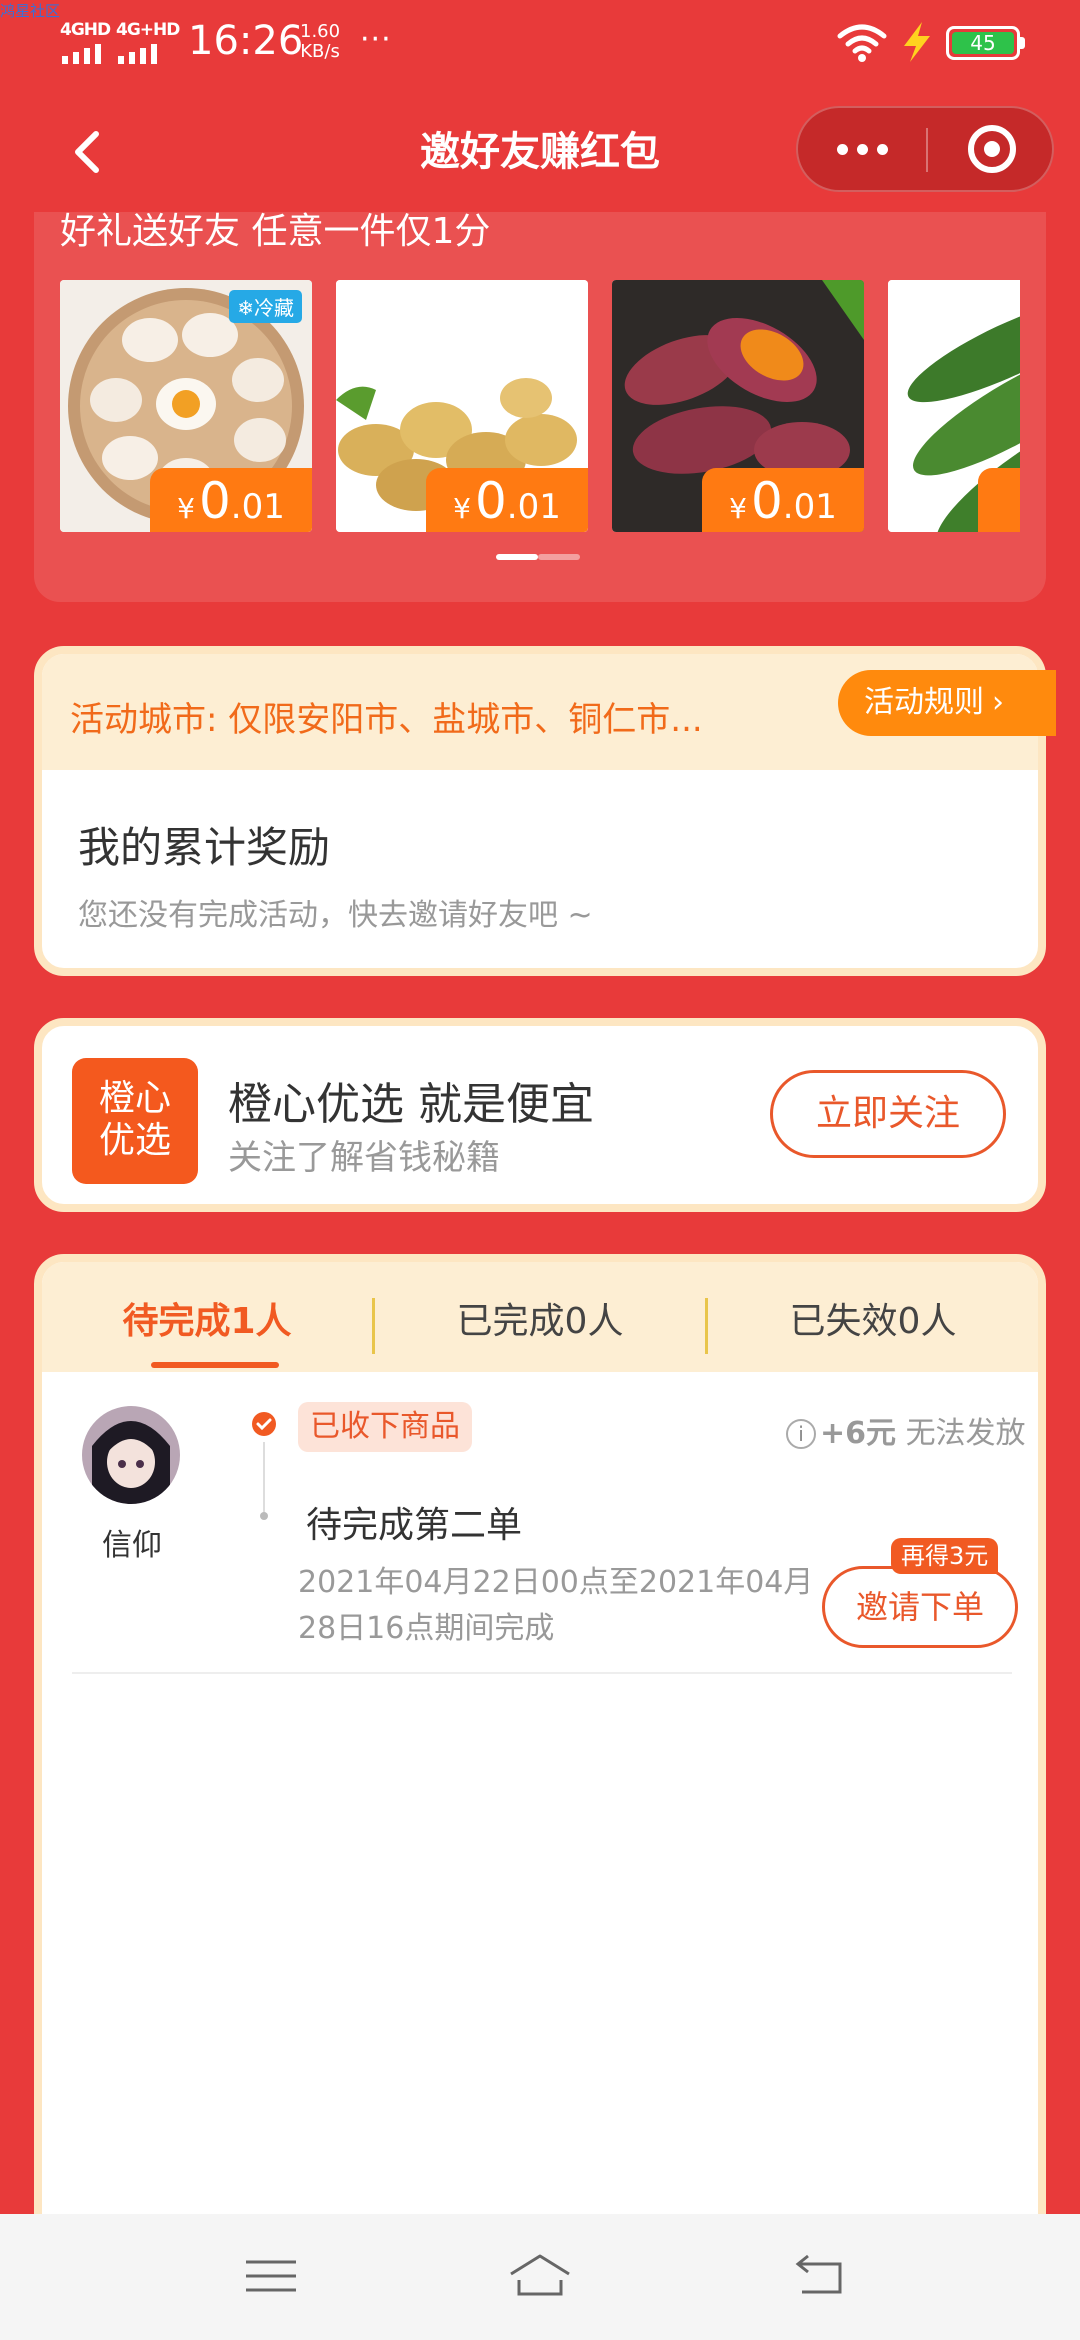 The image size is (1080, 2340). Describe the element at coordinates (385, 1427) in the screenshot. I see `status-badge: 已收下商品` at that location.